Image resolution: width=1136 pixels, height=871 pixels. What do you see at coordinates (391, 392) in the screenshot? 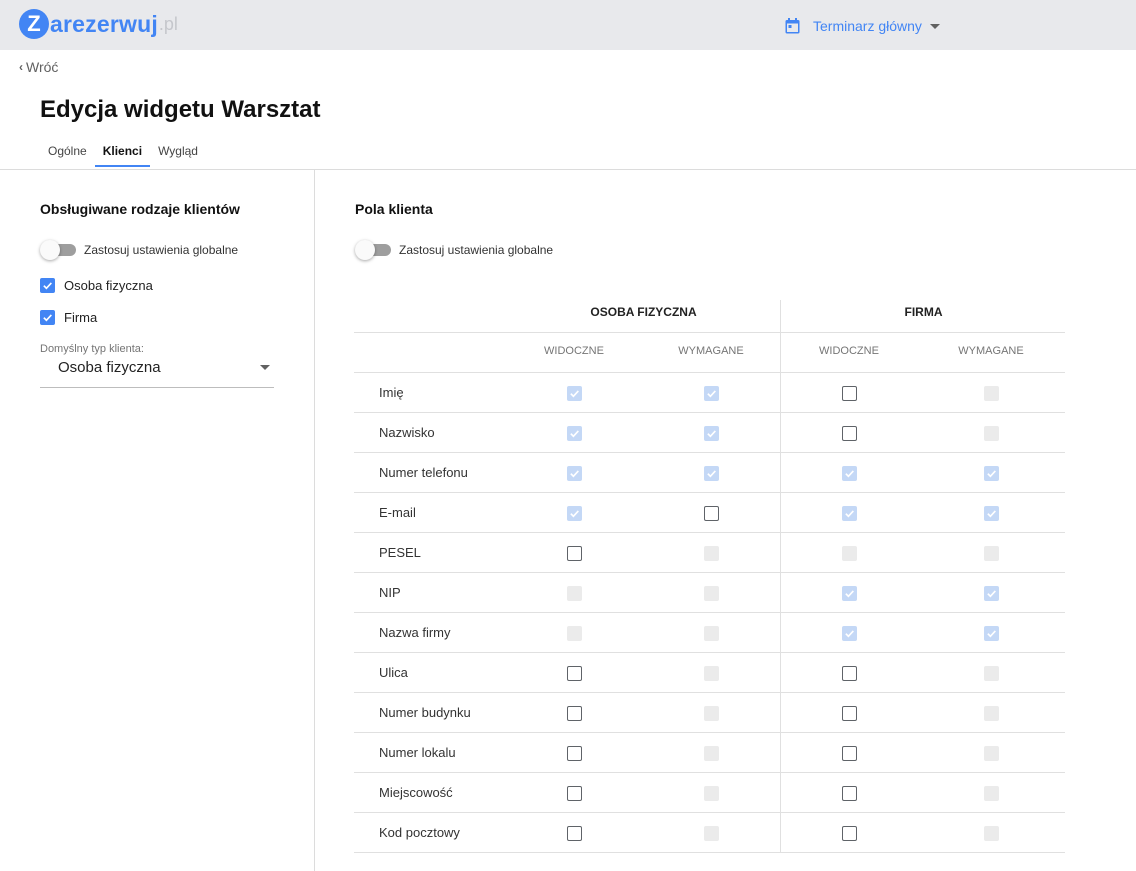
I see `field-label: Imię` at bounding box center [391, 392].